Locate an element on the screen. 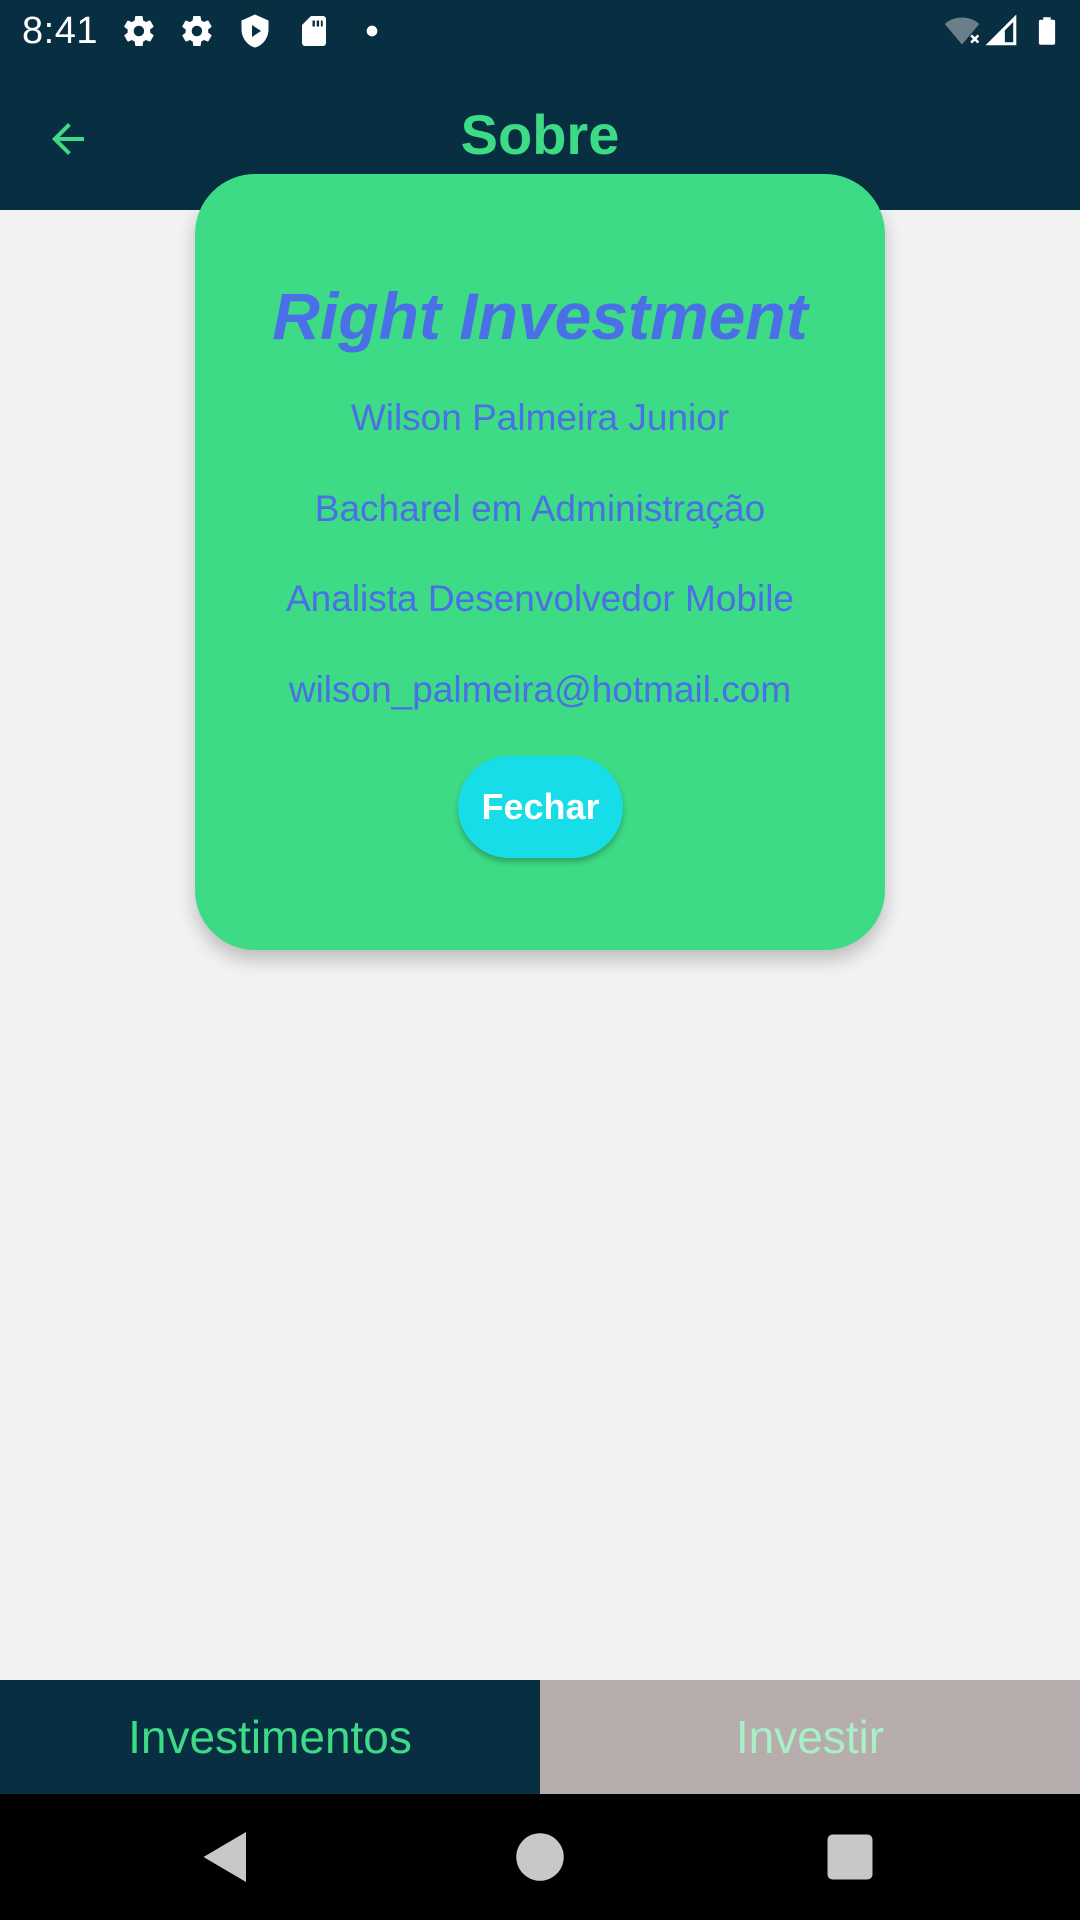 Image resolution: width=1080 pixels, height=1920 pixels. author-role: Analista Desenvolvedor Mobile is located at coordinates (540, 598).